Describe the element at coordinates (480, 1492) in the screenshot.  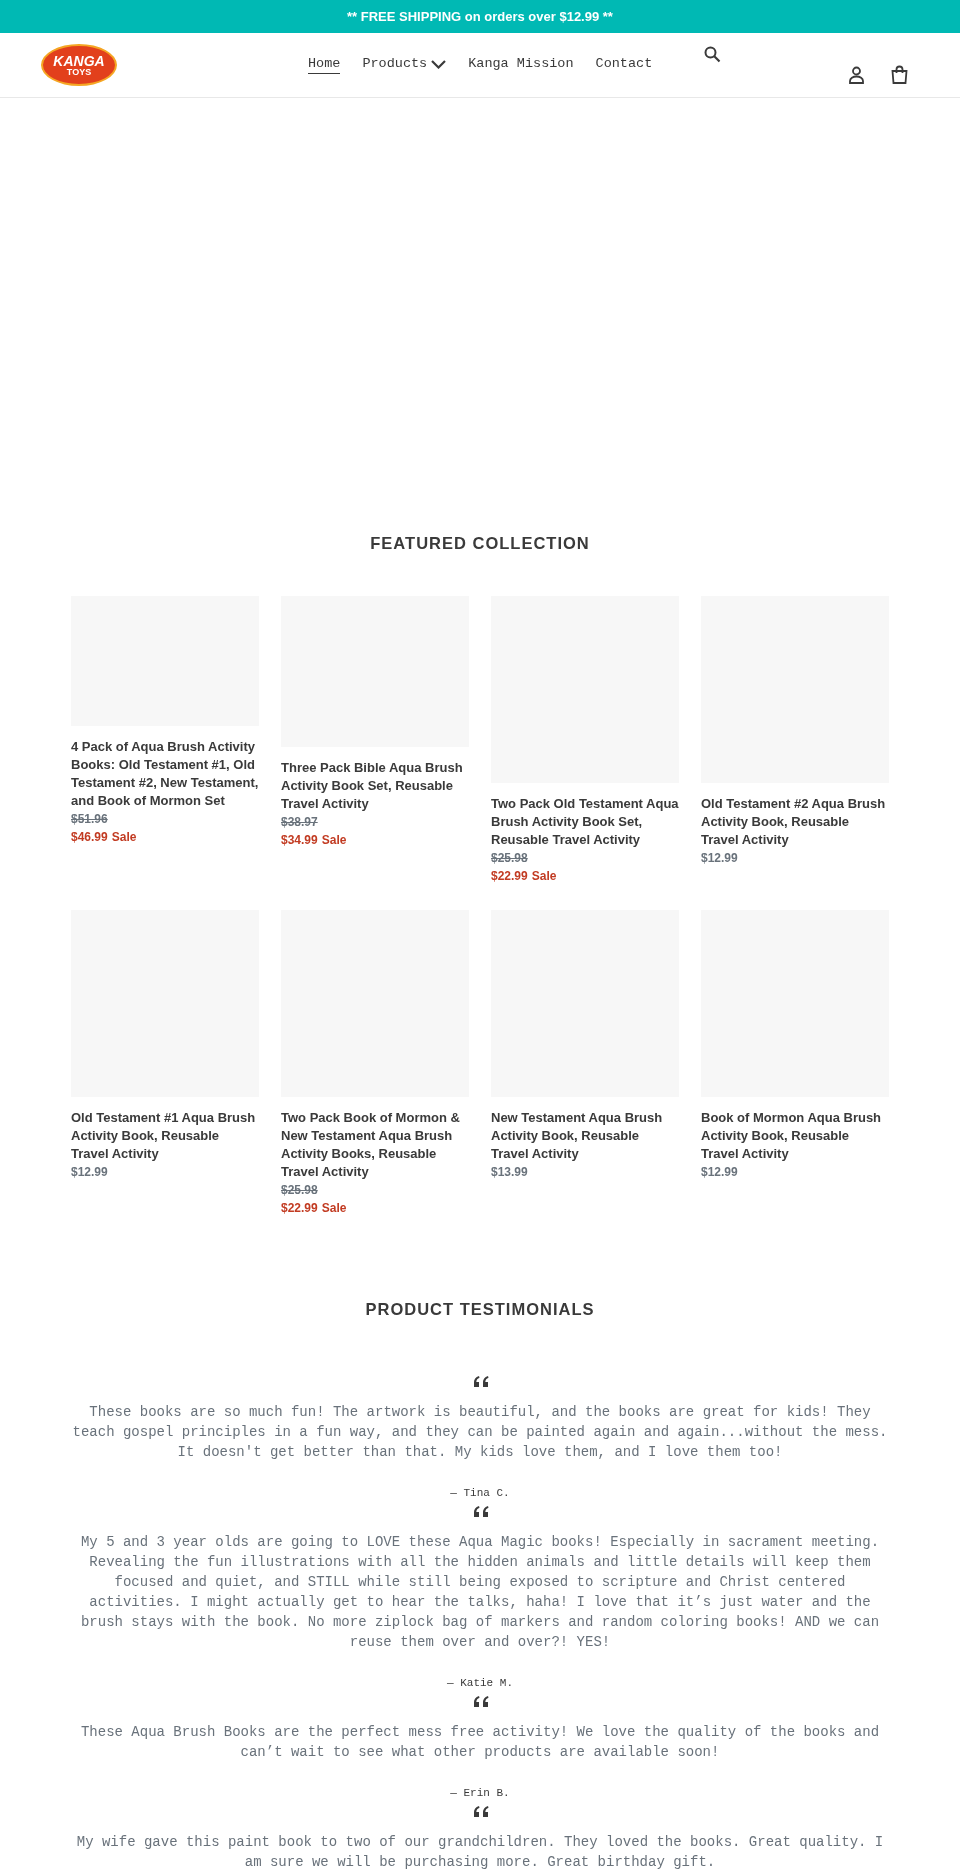
I see `testimonial-author: — Tina C.` at that location.